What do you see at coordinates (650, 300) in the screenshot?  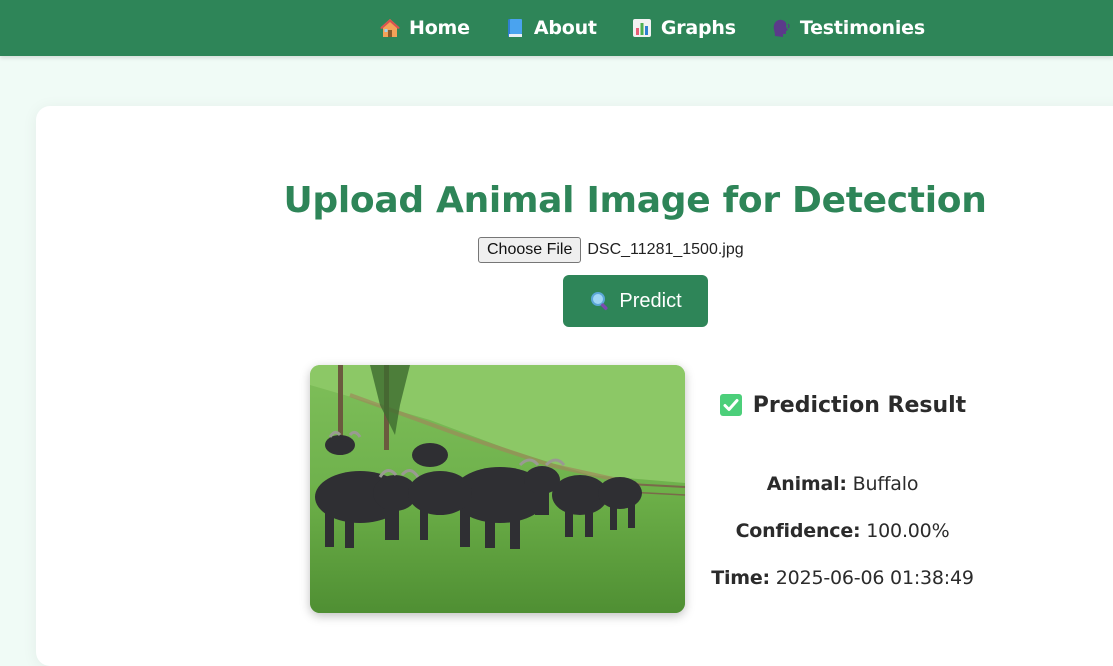 I see `predict-label: Predict` at bounding box center [650, 300].